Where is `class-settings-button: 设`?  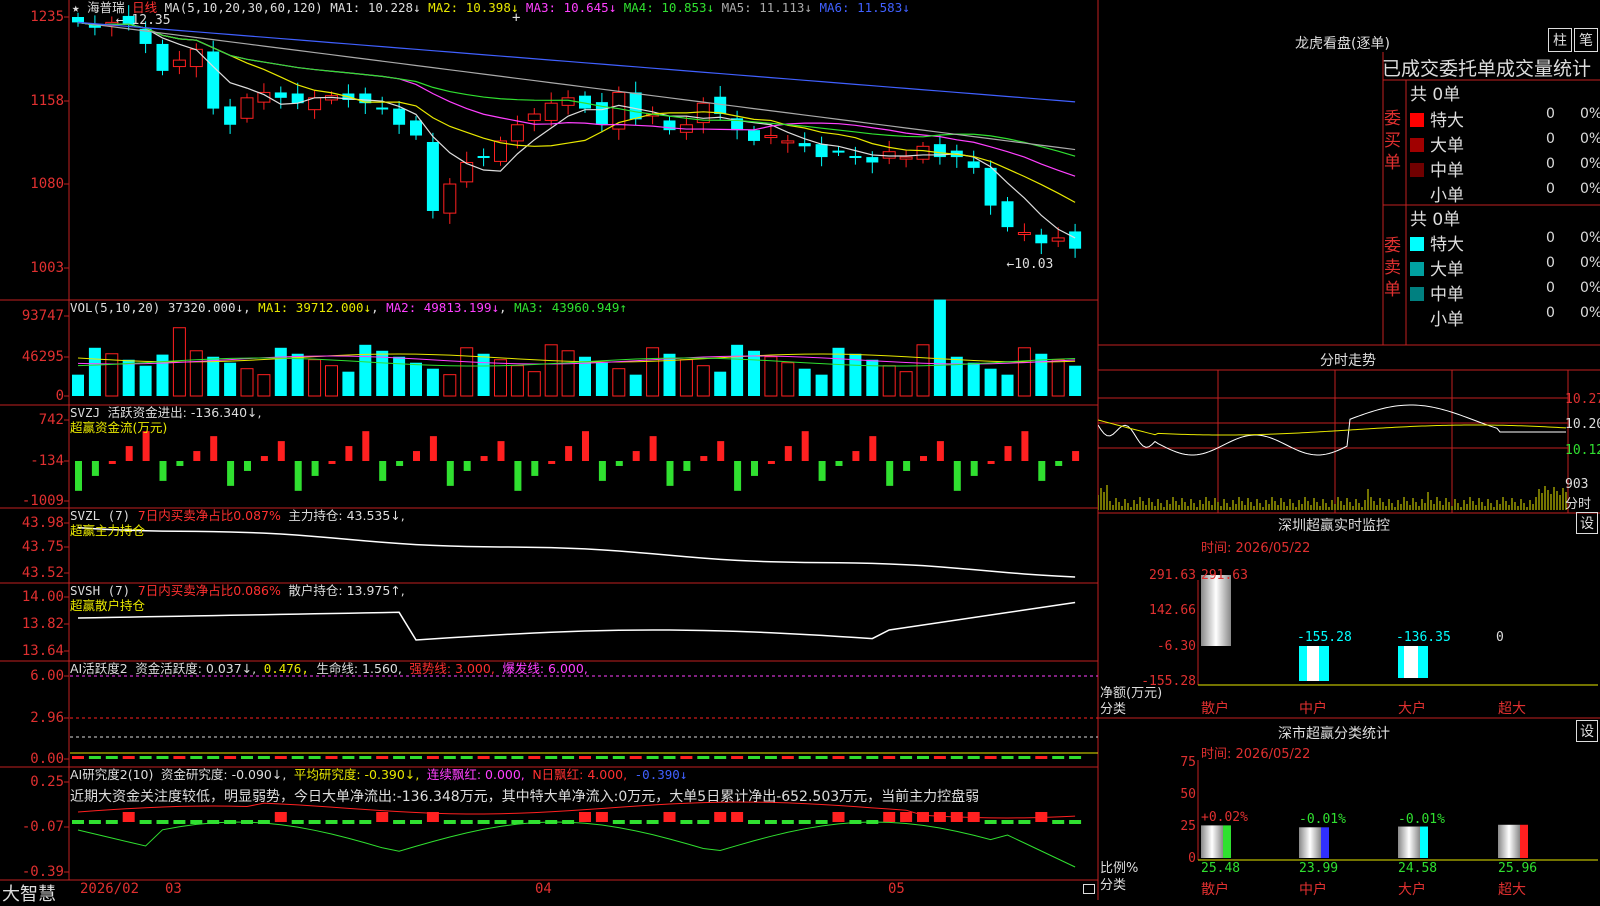 class-settings-button: 设 is located at coordinates (1587, 731).